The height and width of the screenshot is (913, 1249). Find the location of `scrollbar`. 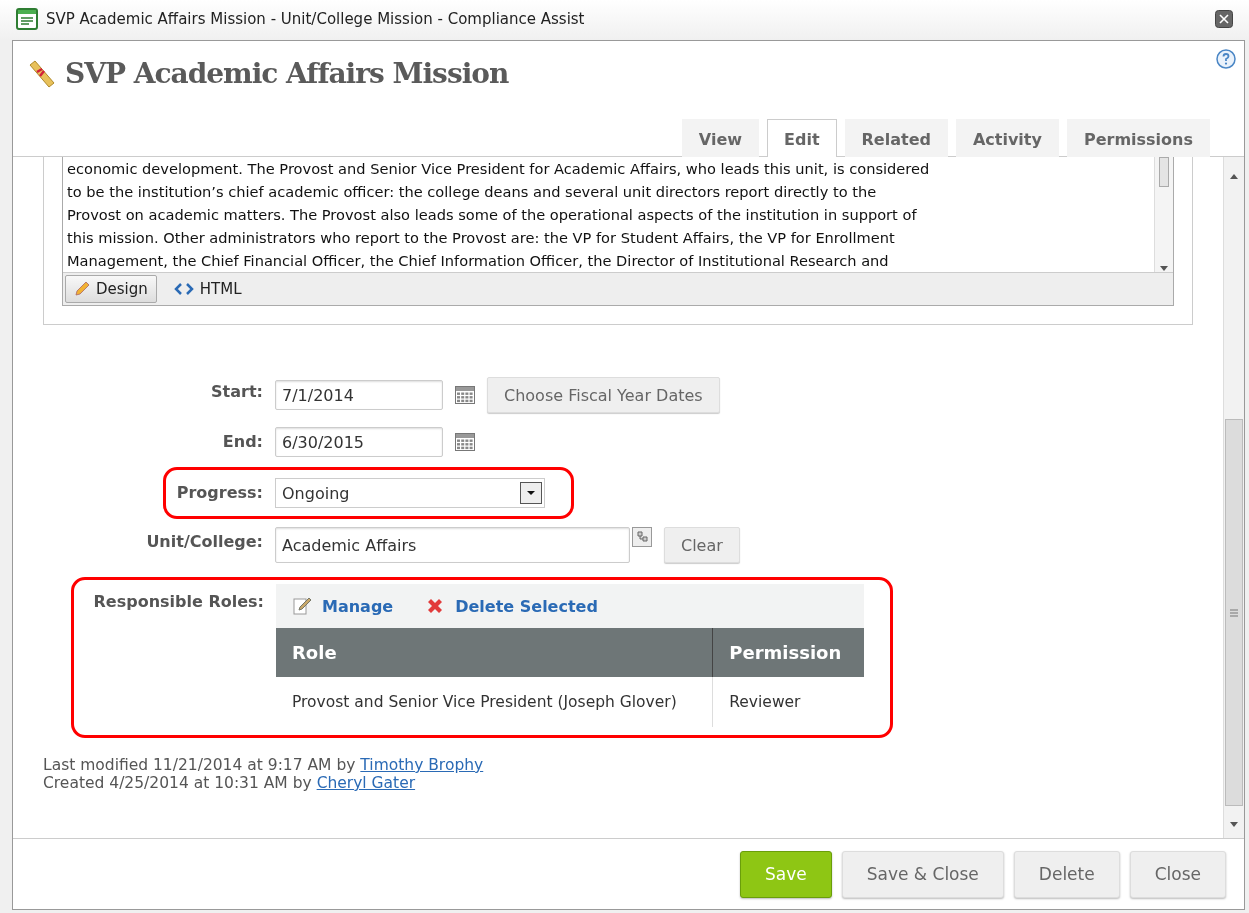

scrollbar is located at coordinates (1233, 497).